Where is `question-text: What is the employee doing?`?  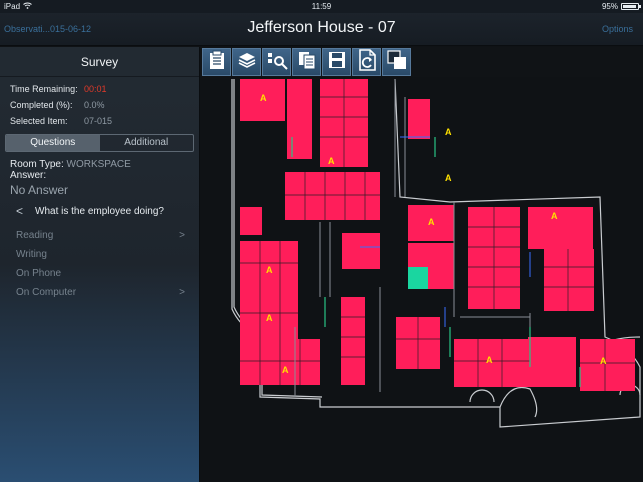 question-text: What is the employee doing? is located at coordinates (99, 211).